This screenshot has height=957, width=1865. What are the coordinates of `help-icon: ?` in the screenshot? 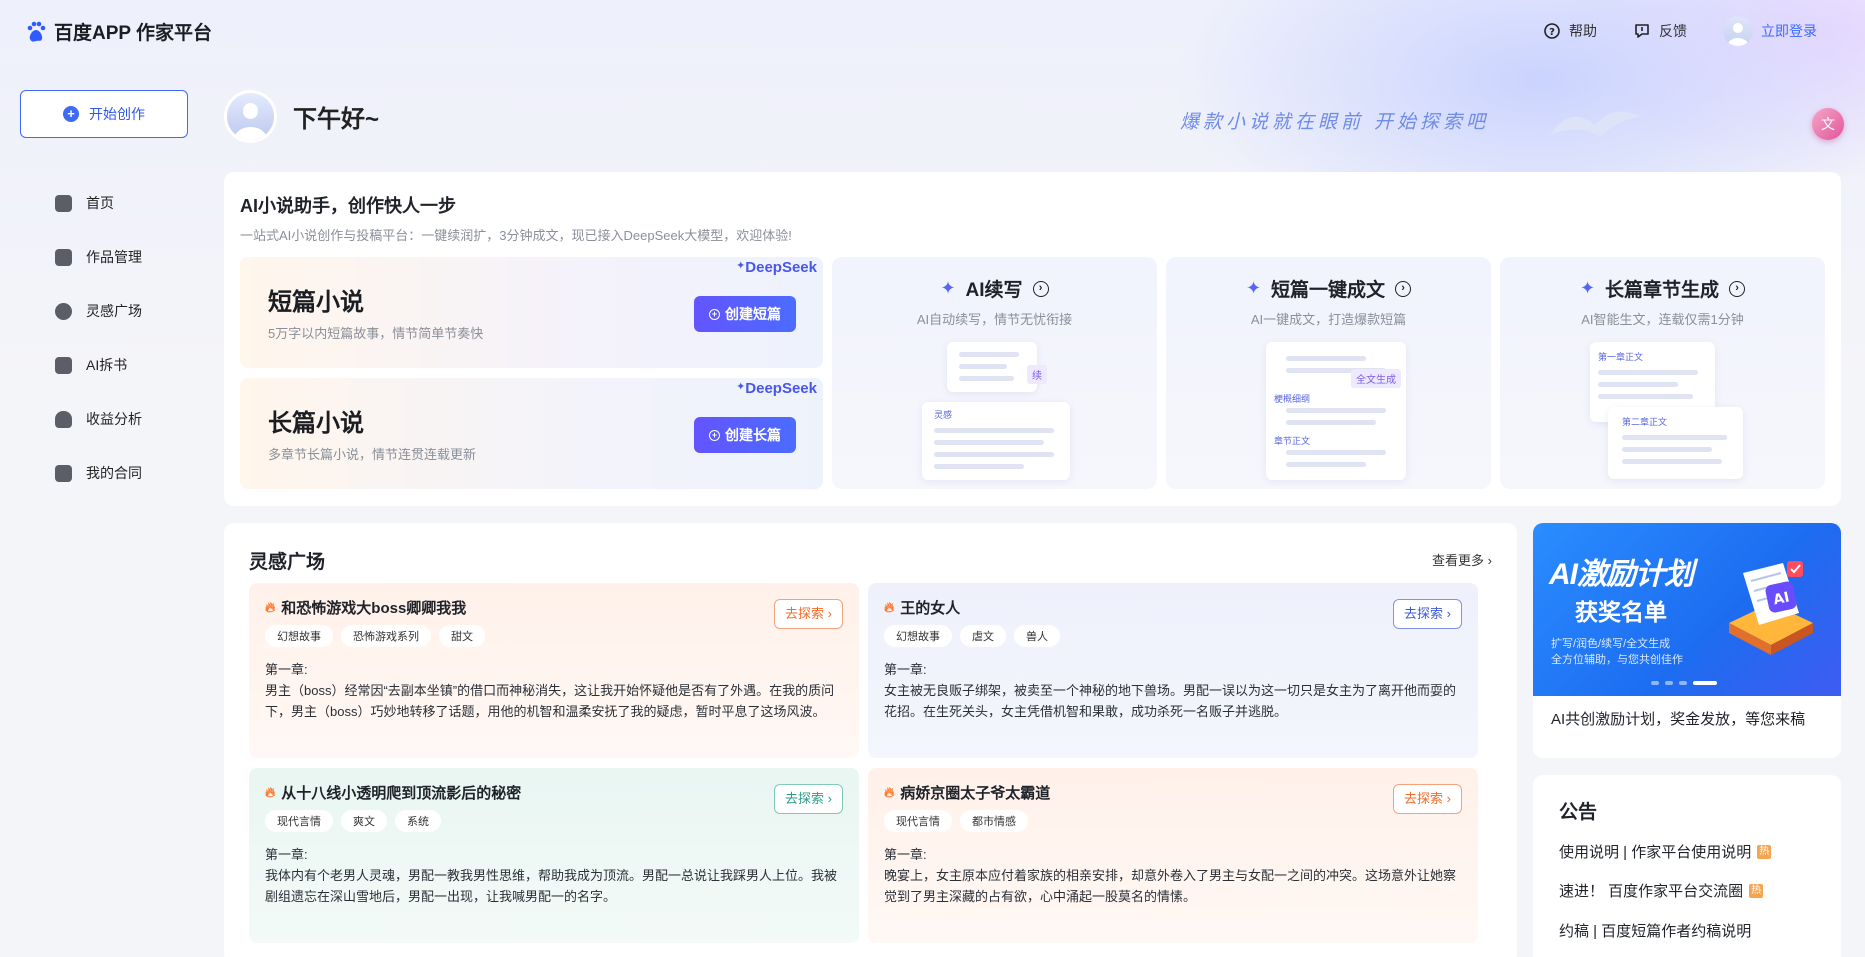 It's located at (1552, 31).